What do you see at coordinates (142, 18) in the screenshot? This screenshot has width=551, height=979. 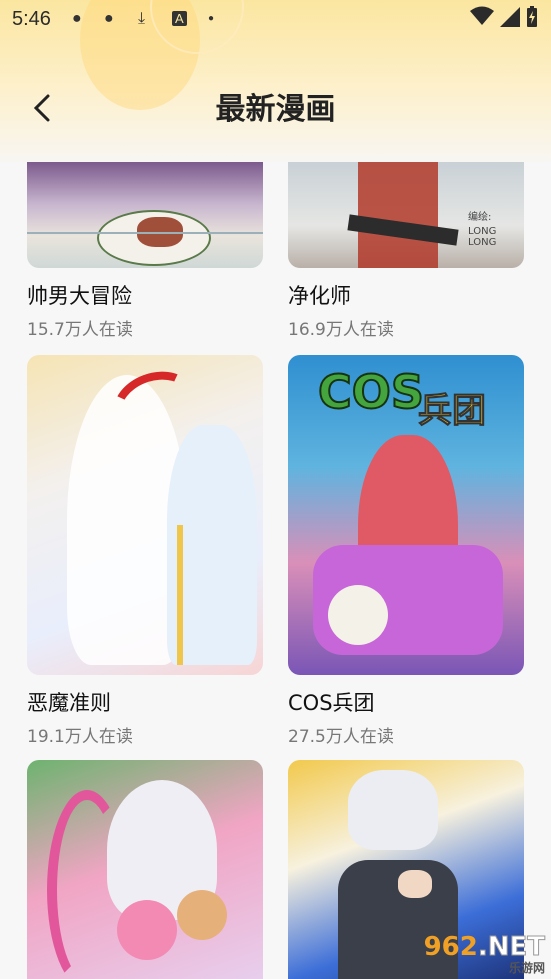 I see `download-icon: ⤓` at bounding box center [142, 18].